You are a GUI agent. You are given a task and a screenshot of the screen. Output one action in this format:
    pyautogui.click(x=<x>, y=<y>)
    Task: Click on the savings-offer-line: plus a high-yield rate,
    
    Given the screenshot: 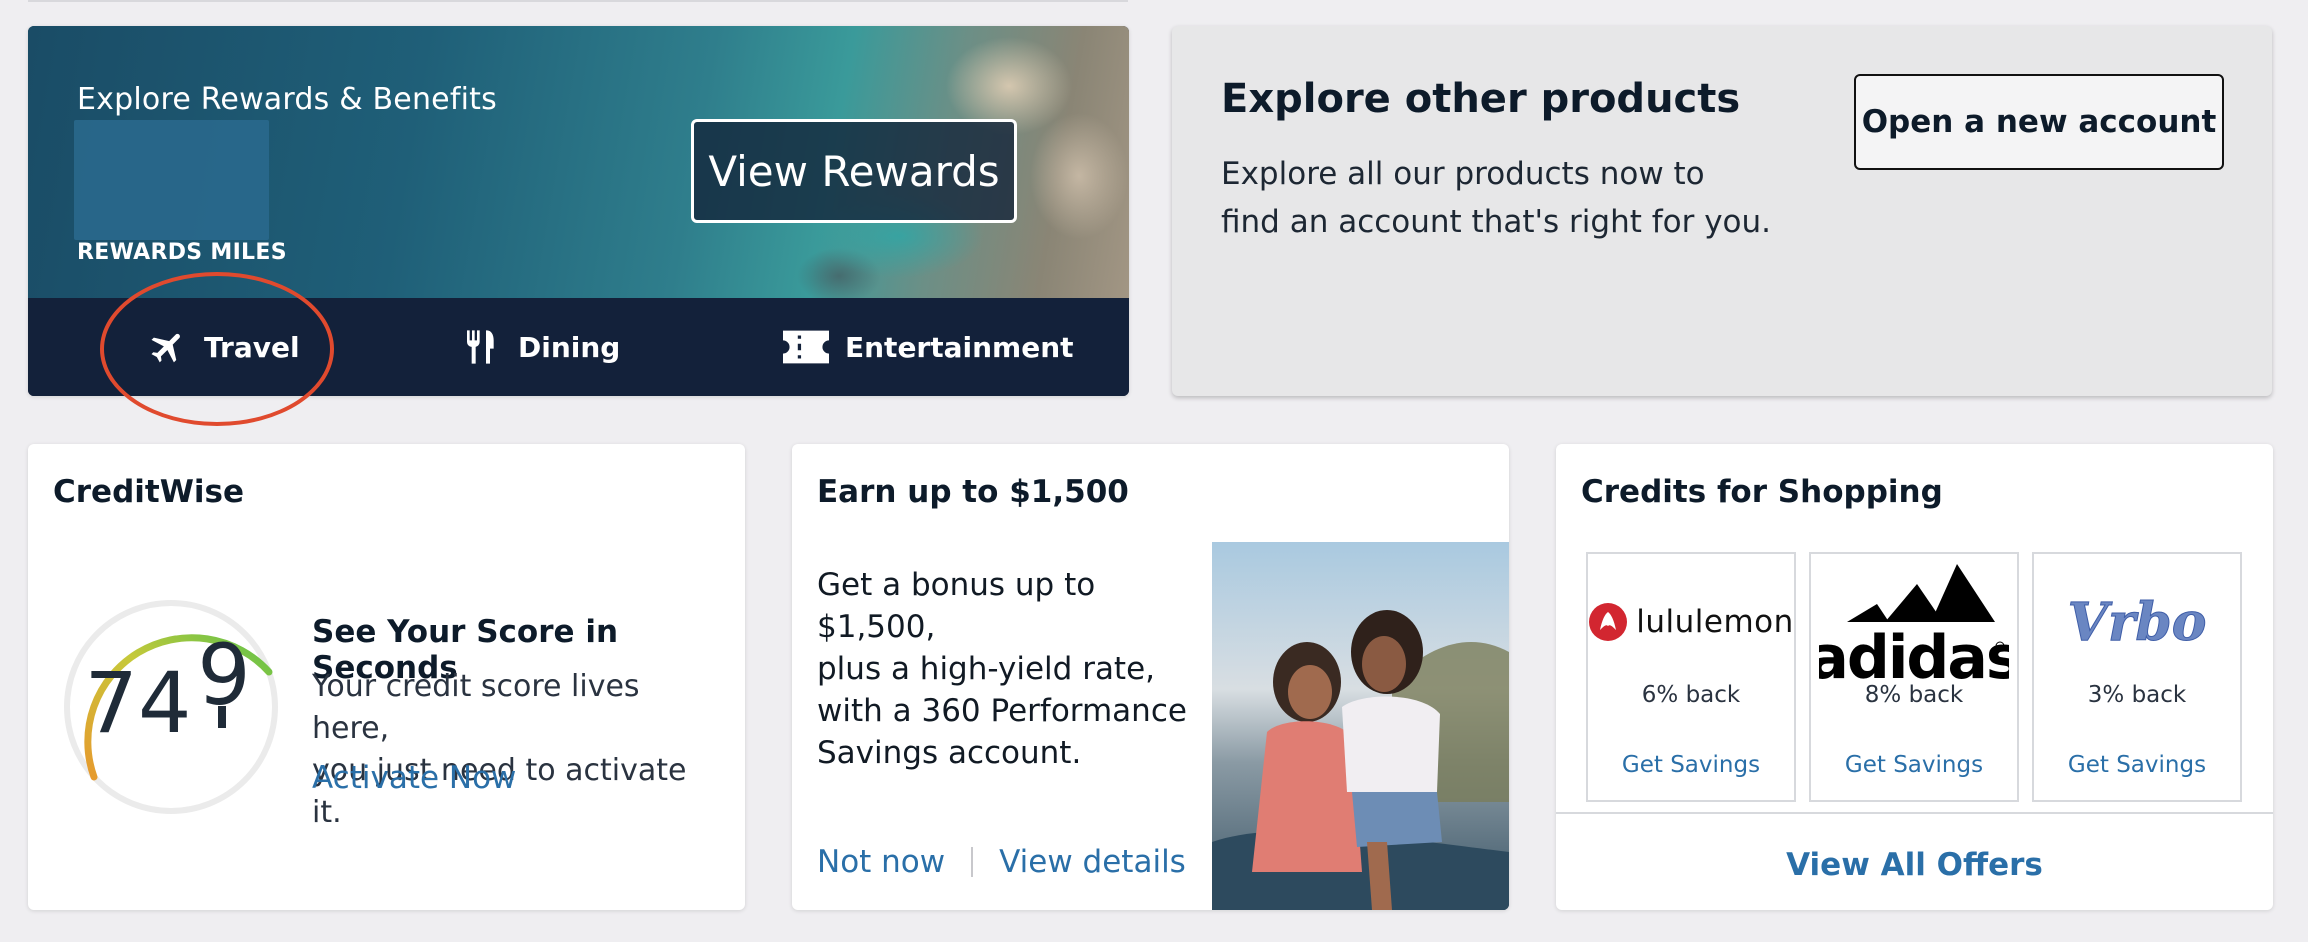 What is the action you would take?
    pyautogui.click(x=986, y=669)
    